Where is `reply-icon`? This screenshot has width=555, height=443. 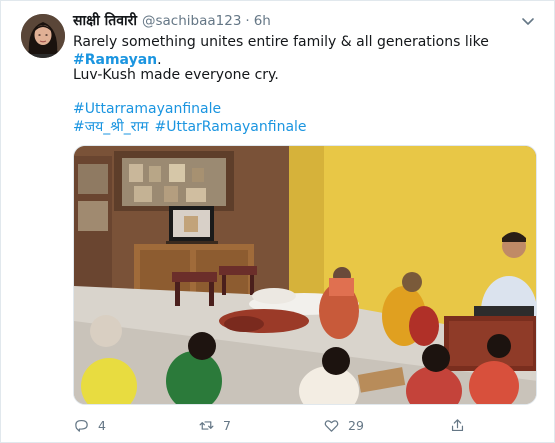 reply-icon is located at coordinates (81, 425).